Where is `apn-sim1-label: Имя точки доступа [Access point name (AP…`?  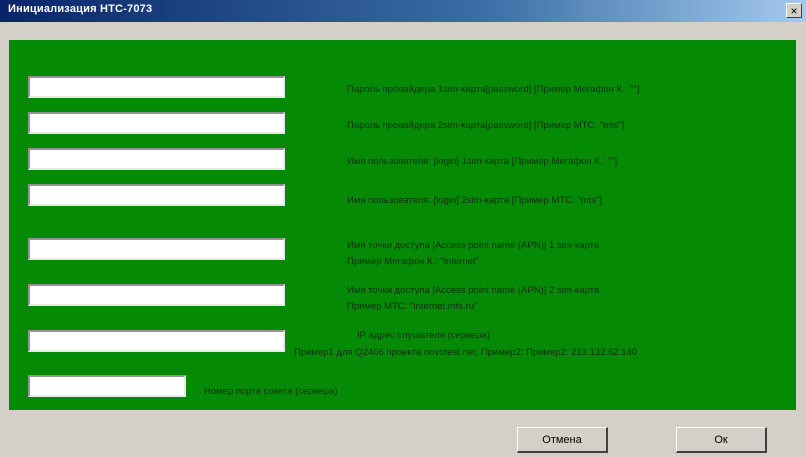 apn-sim1-label: Имя точки доступа [Access point name (AP… is located at coordinates (473, 245).